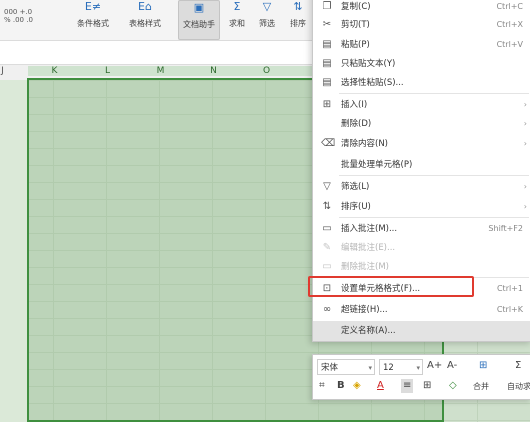 This screenshot has height=422, width=530. What do you see at coordinates (407, 386) in the screenshot?
I see `align-center-button: ≡` at bounding box center [407, 386].